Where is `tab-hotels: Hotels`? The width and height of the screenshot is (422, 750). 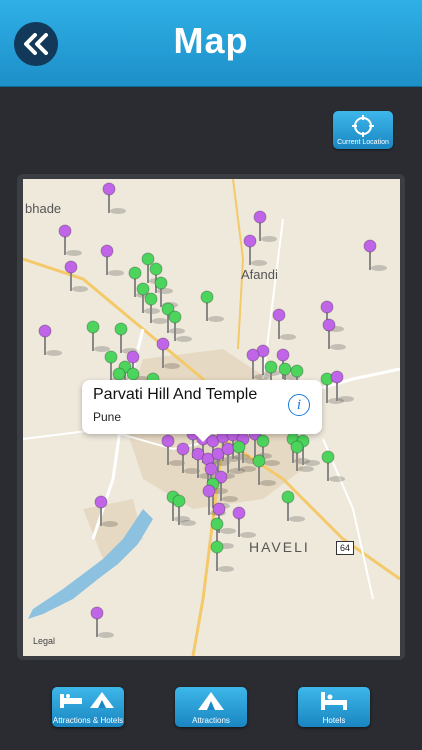 tab-hotels: Hotels is located at coordinates (334, 707).